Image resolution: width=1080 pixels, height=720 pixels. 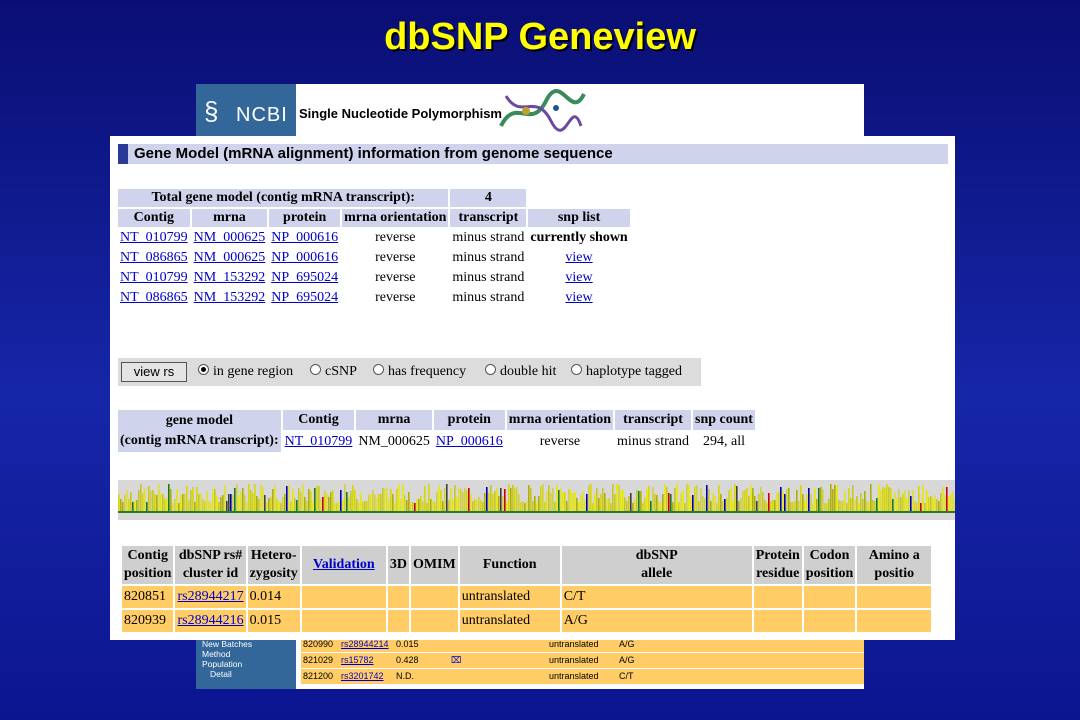 I want to click on radio-in-gene-region: in gene region, so click(x=245, y=372).